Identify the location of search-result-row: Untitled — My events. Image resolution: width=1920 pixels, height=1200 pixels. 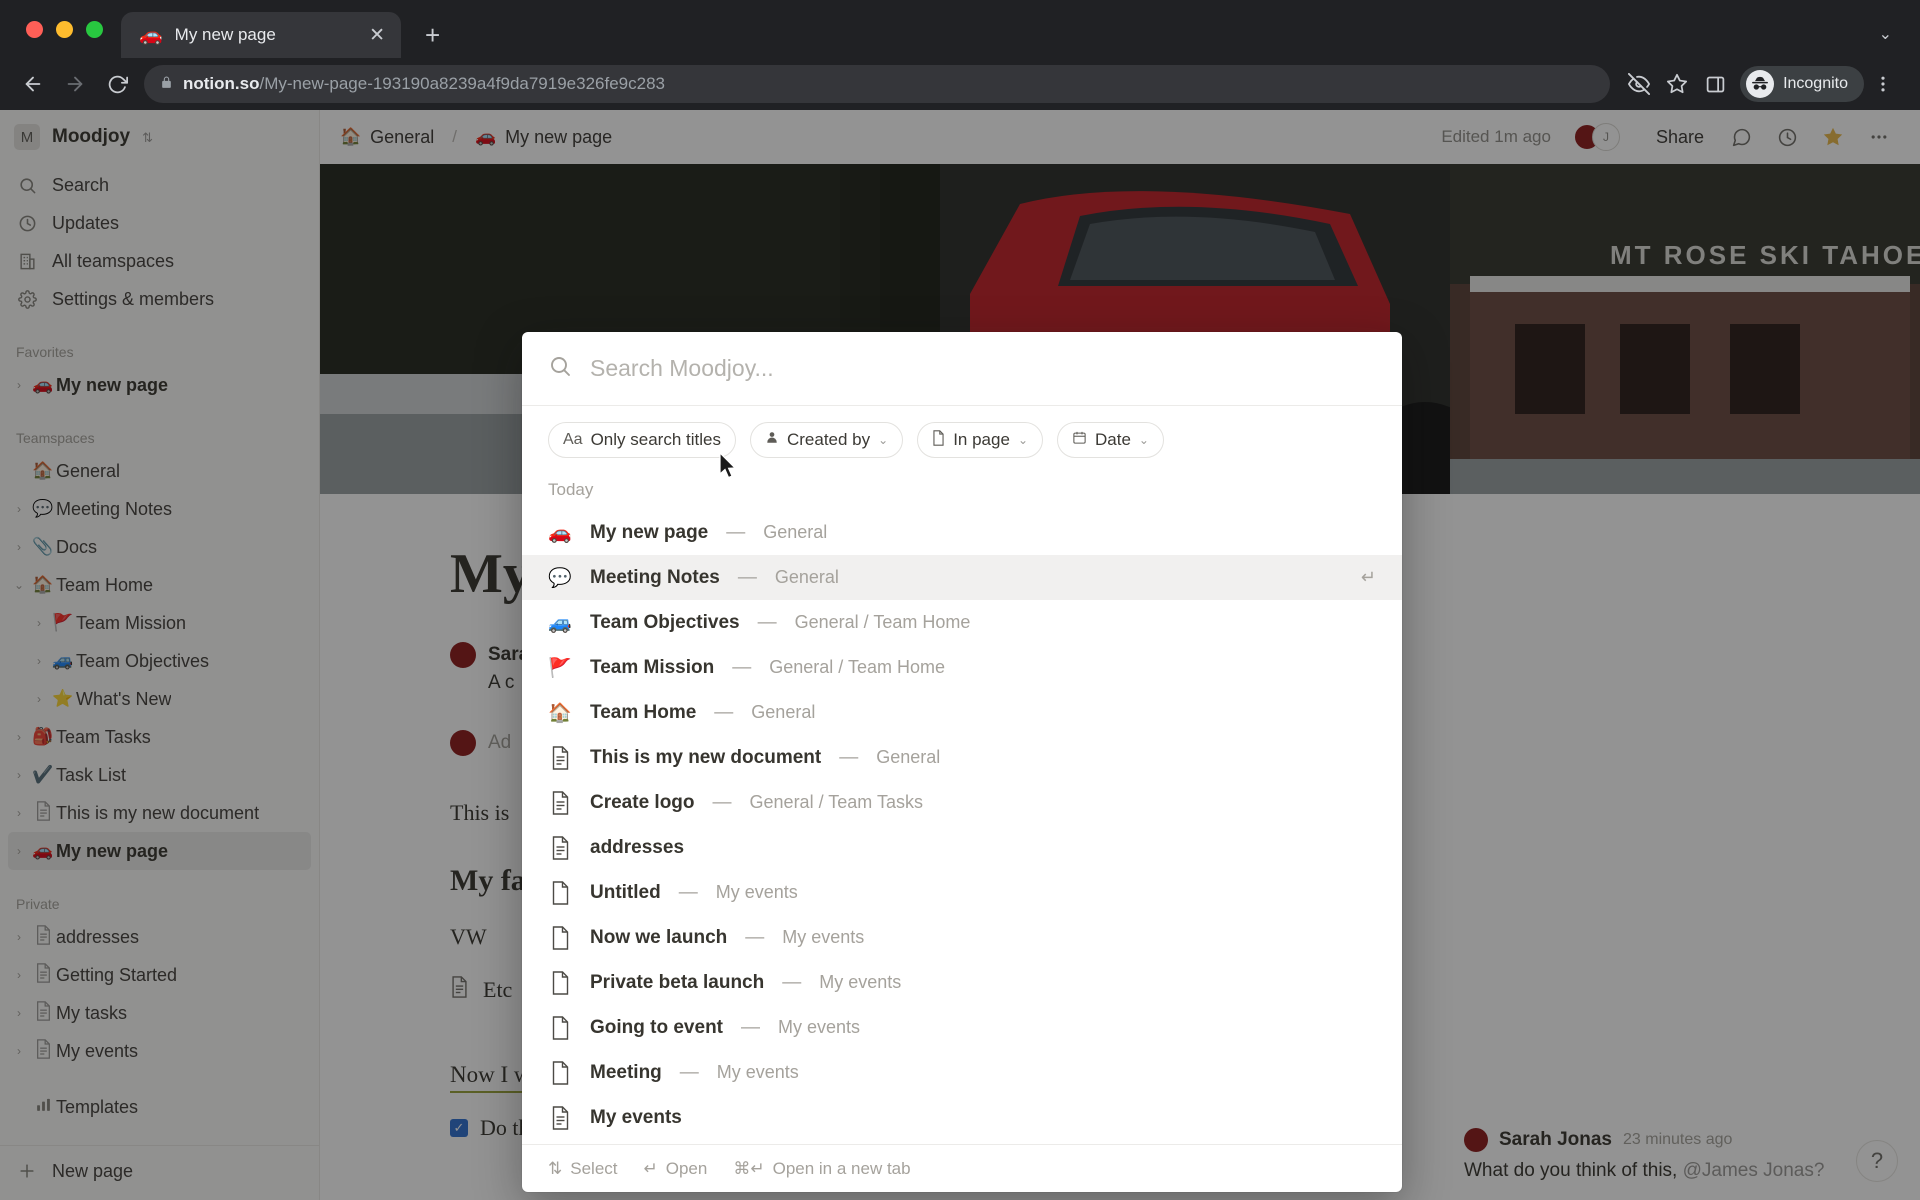
(962, 892).